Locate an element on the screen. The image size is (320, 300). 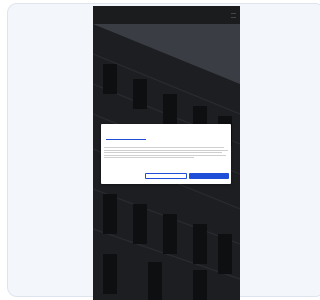
active-tab-indicator is located at coordinates (126, 139).